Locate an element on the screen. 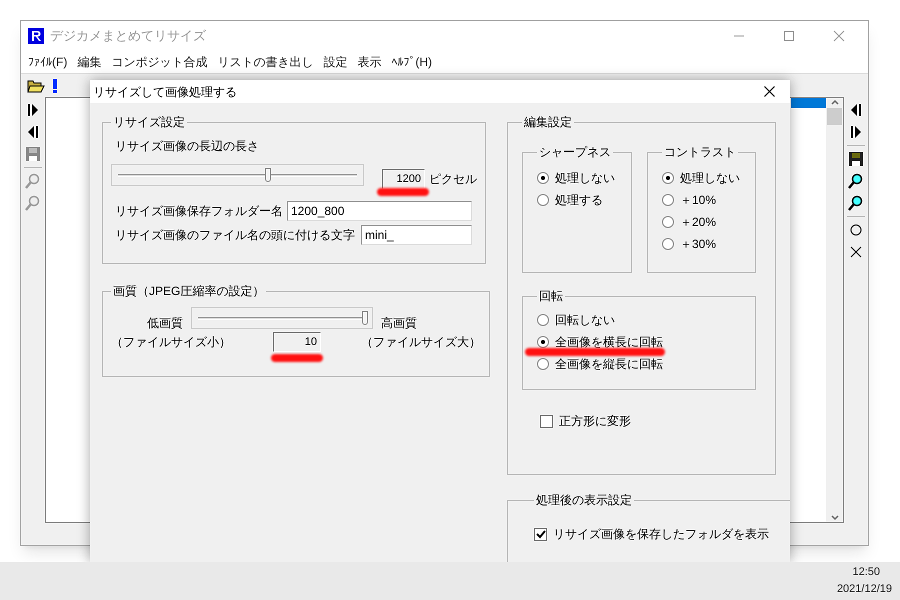 Image resolution: width=900 pixels, height=600 pixels. text-field: mini_ is located at coordinates (416, 235).